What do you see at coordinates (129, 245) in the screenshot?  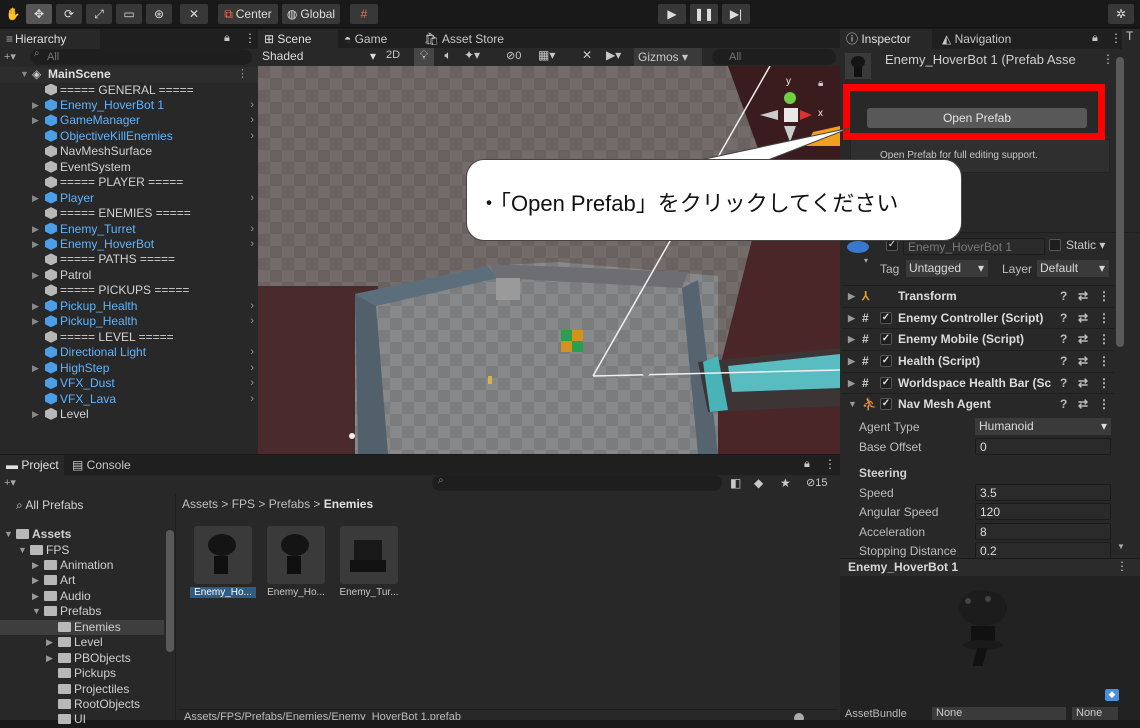 I see `hierarchy-item: ▶ Enemy_HoverBot ›` at bounding box center [129, 245].